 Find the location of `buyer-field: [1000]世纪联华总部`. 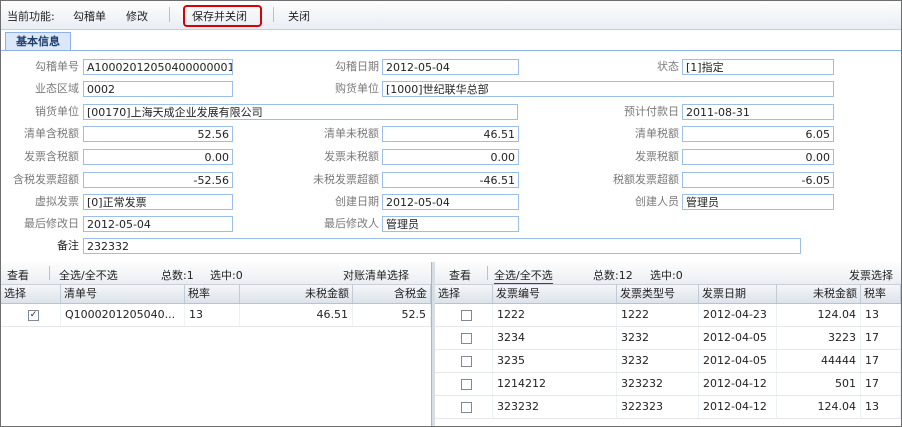

buyer-field: [1000]世纪联华总部 is located at coordinates (608, 89).